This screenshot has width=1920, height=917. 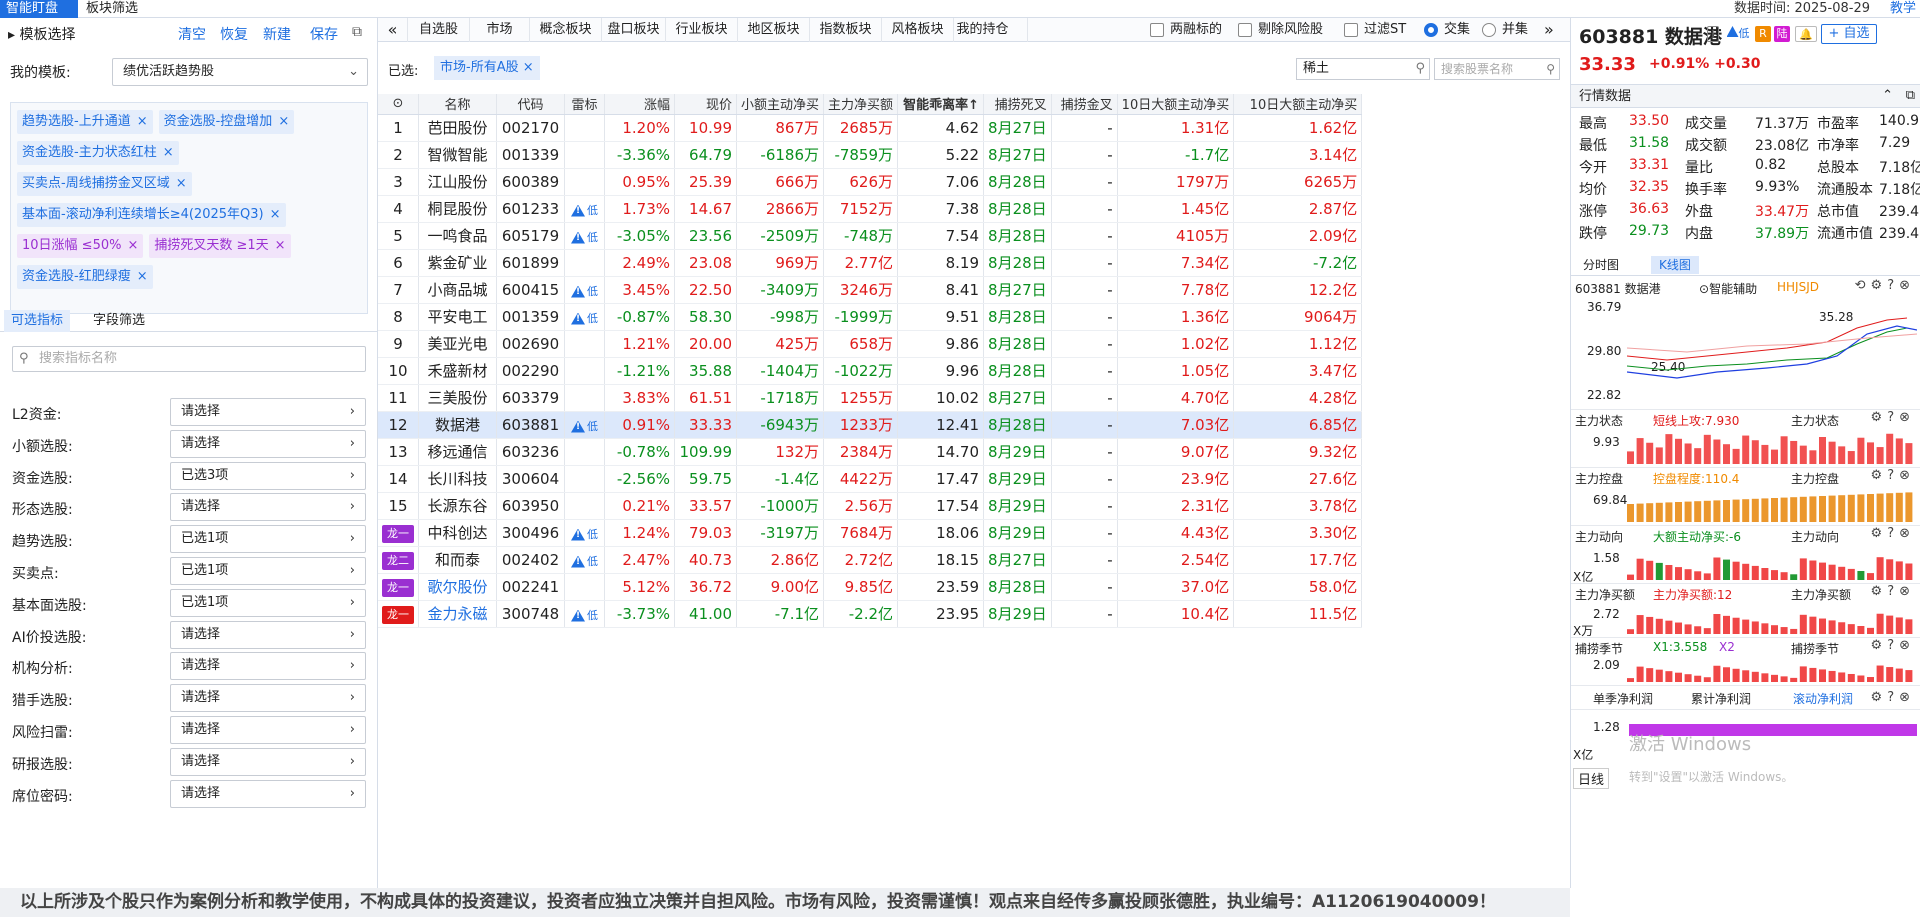 What do you see at coordinates (500, 30) in the screenshot?
I see `market-tab: 市场` at bounding box center [500, 30].